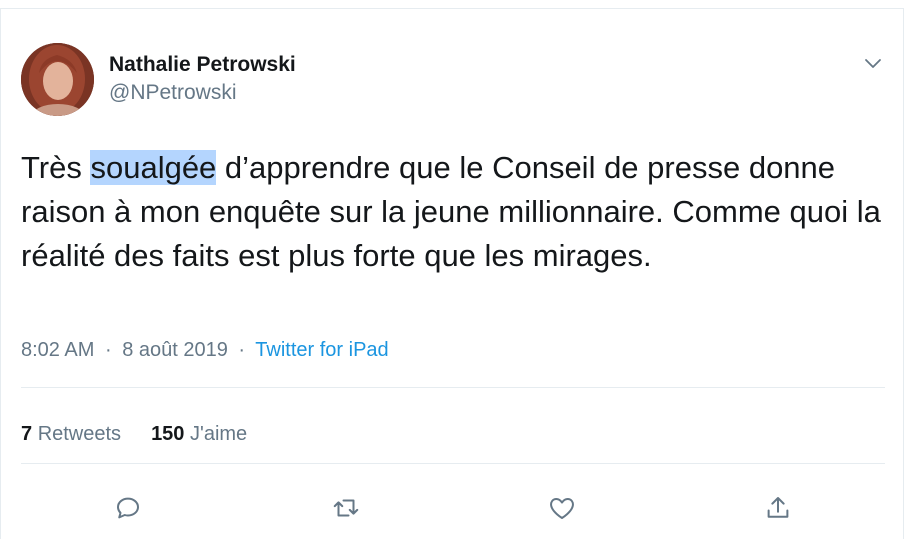 The width and height of the screenshot is (906, 540). I want to click on heart-icon, so click(562, 508).